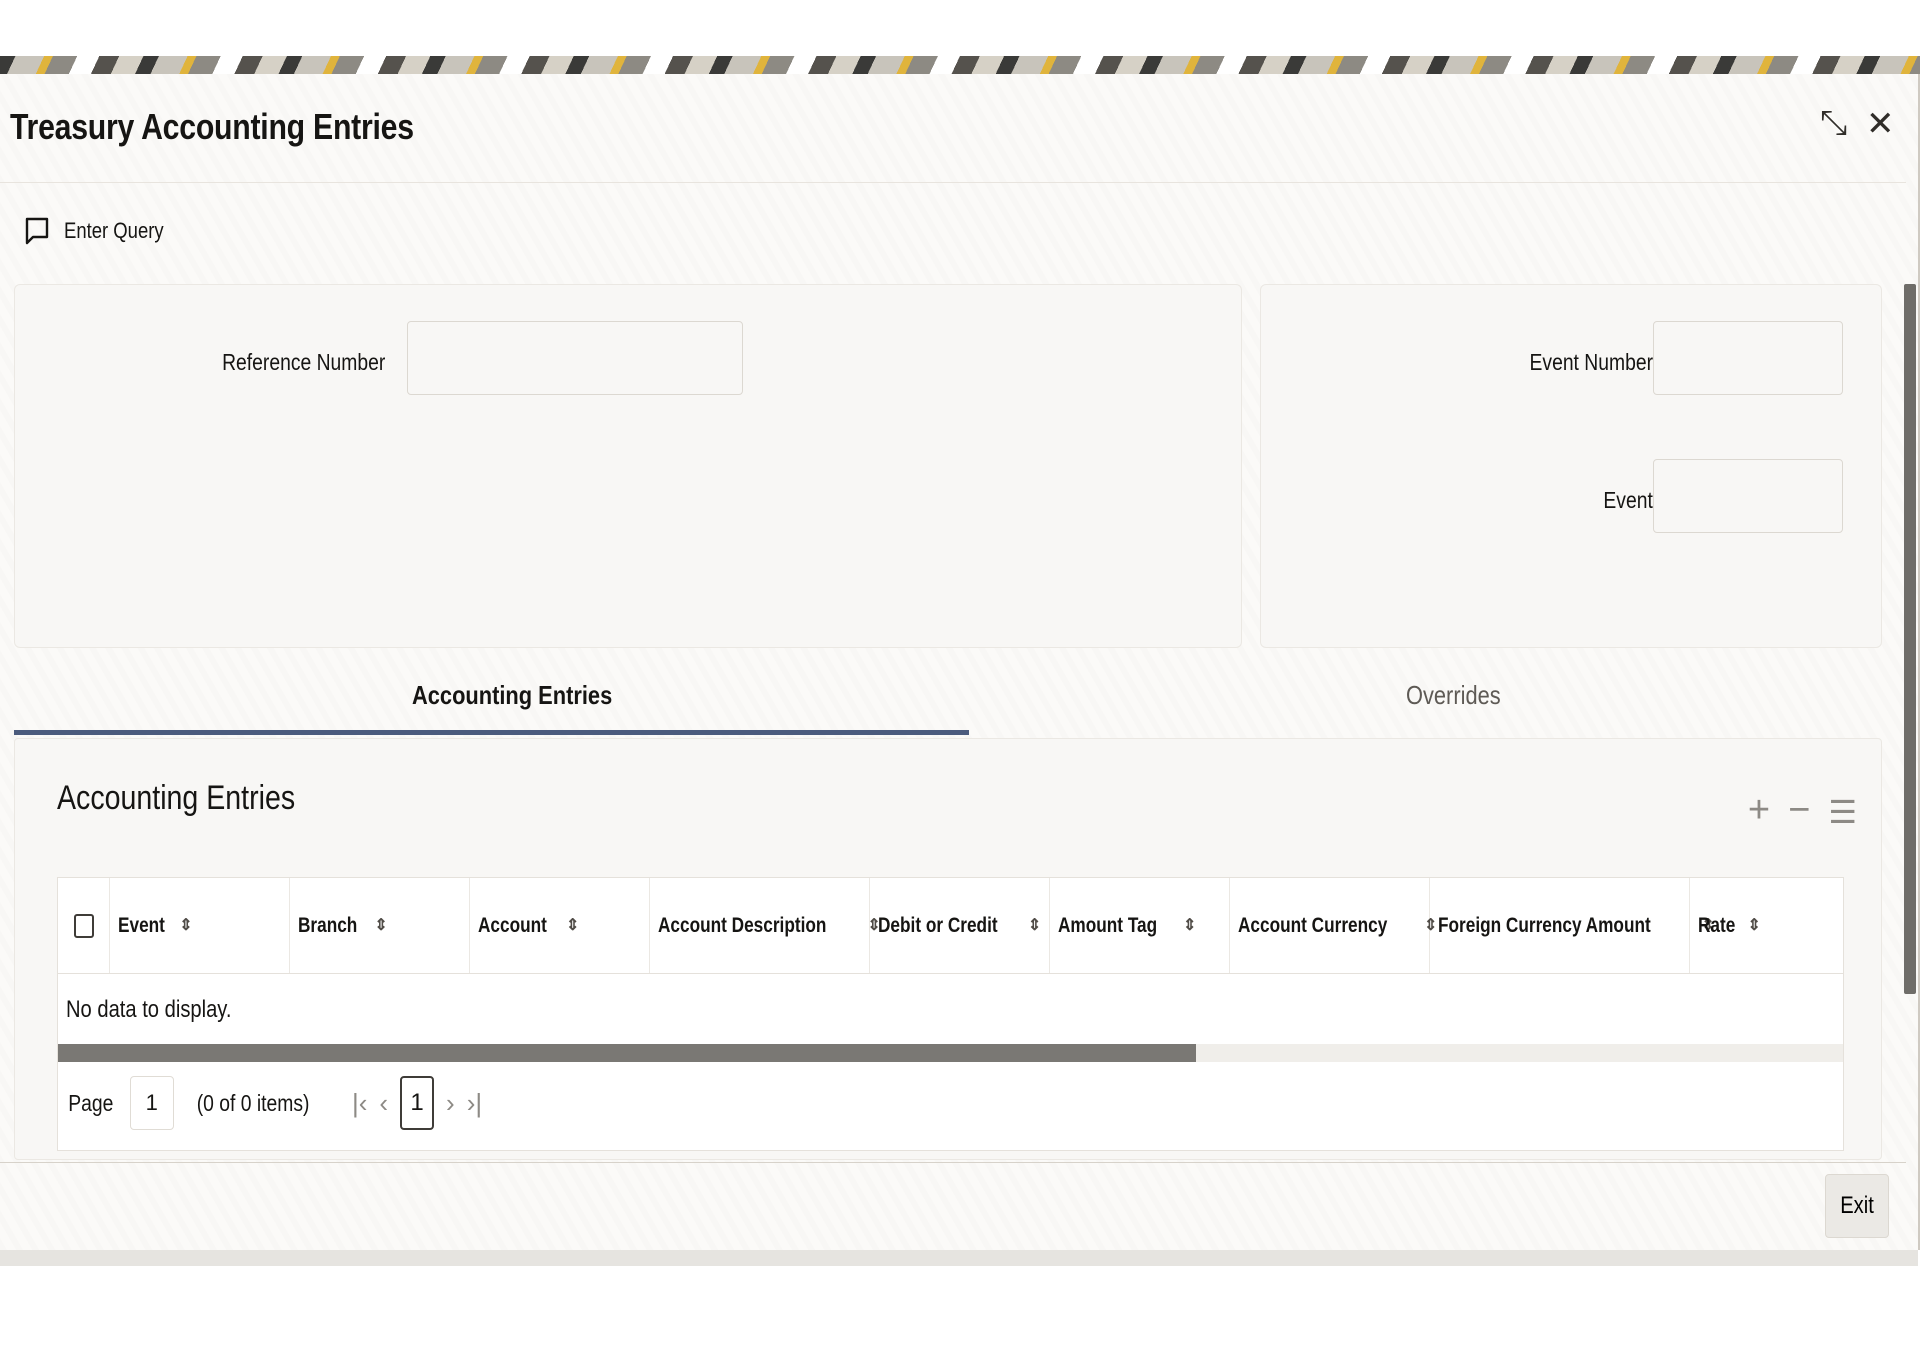 Image resolution: width=1920 pixels, height=1350 pixels. Describe the element at coordinates (1748, 496) in the screenshot. I see `event-input` at that location.